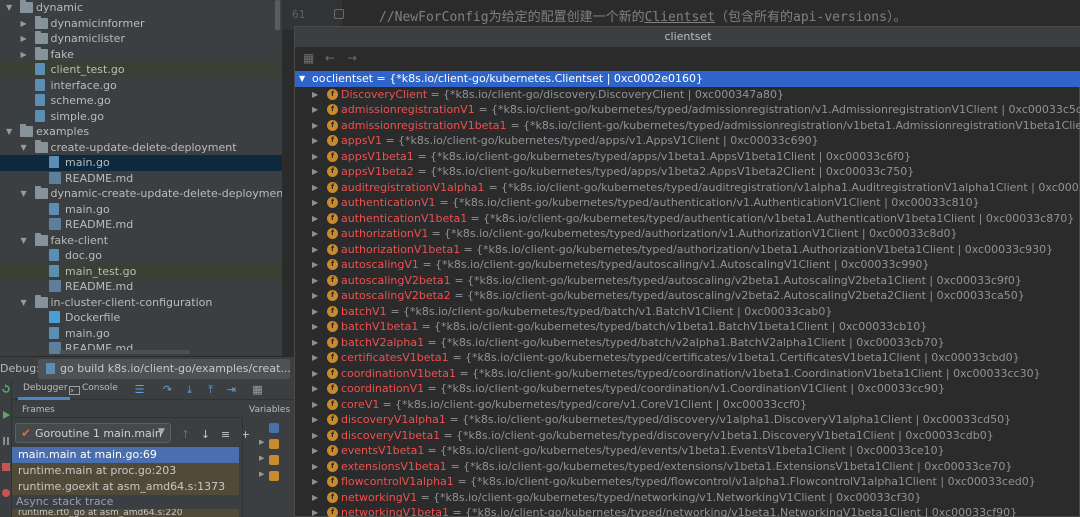 Image resolution: width=1080 pixels, height=517 pixels. Describe the element at coordinates (185, 434) in the screenshot. I see `frame-up-icon: ↑` at that location.